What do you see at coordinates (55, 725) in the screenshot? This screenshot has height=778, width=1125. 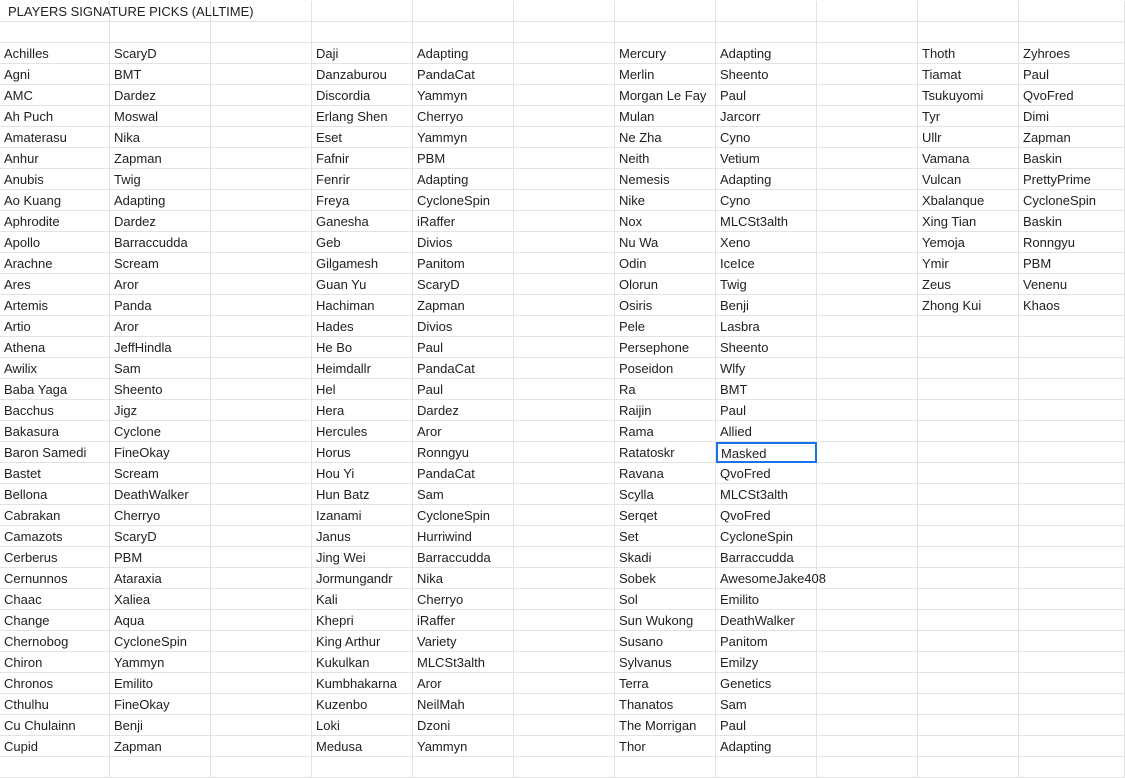 I see `god-cell: Cu Chulainn` at bounding box center [55, 725].